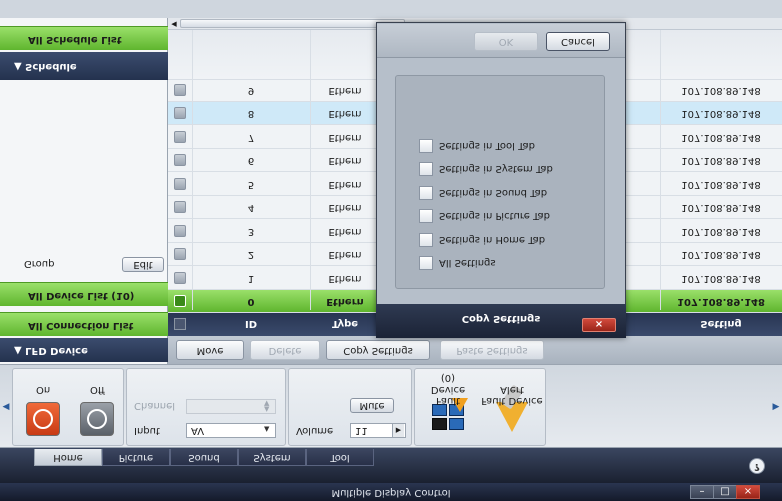 The image size is (782, 501). What do you see at coordinates (599, 325) in the screenshot?
I see `dialog-close-button: ×` at bounding box center [599, 325].